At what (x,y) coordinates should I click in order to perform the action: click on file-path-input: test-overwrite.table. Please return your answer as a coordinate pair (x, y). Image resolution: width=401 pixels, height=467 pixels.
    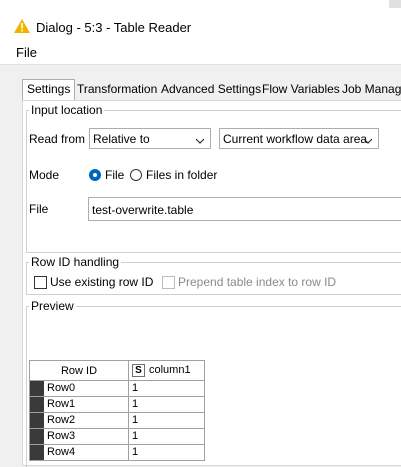
    Looking at the image, I should click on (244, 209).